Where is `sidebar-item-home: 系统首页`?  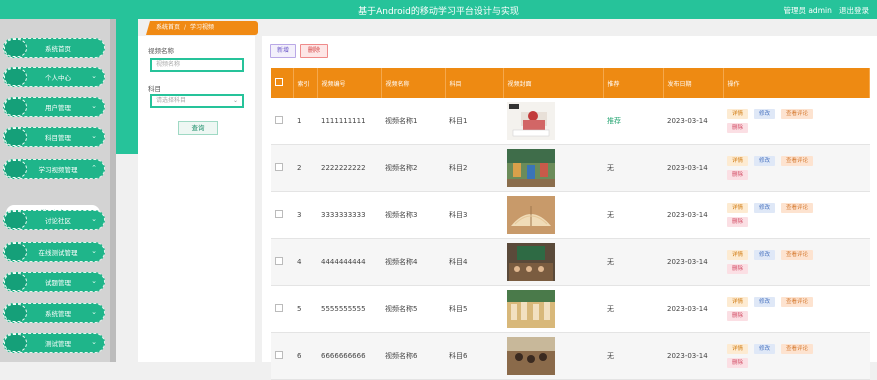
sidebar-item-home: 系统首页 is located at coordinates (54, 48).